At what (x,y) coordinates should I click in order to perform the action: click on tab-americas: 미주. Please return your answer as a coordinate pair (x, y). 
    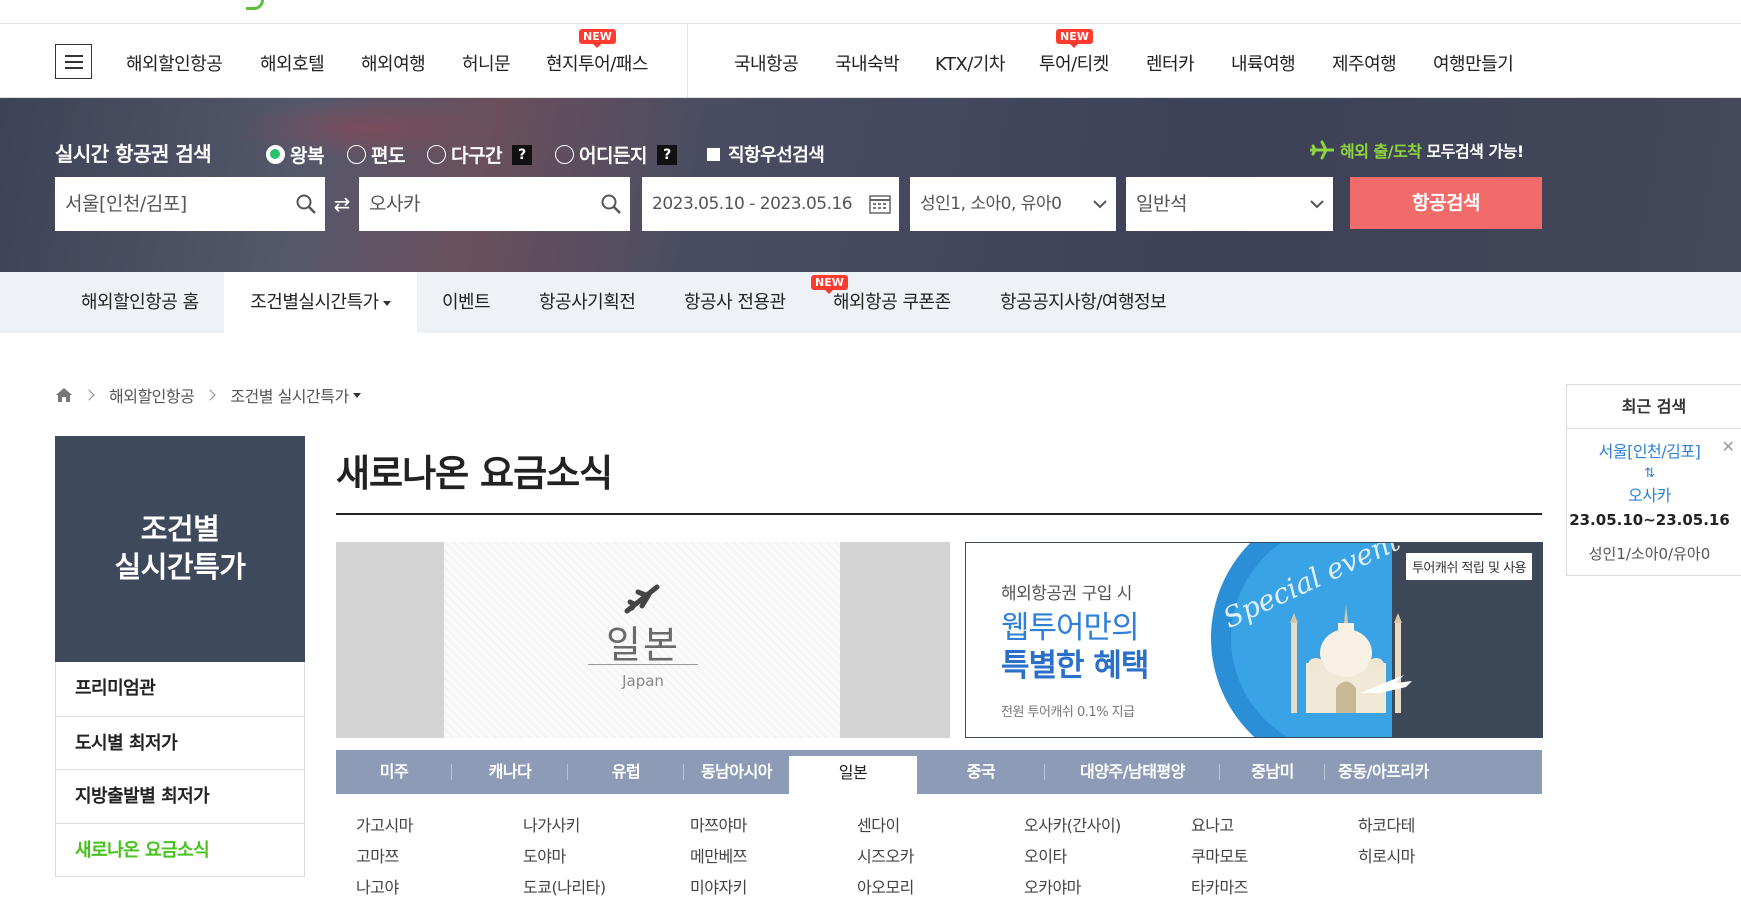
    Looking at the image, I should click on (394, 772).